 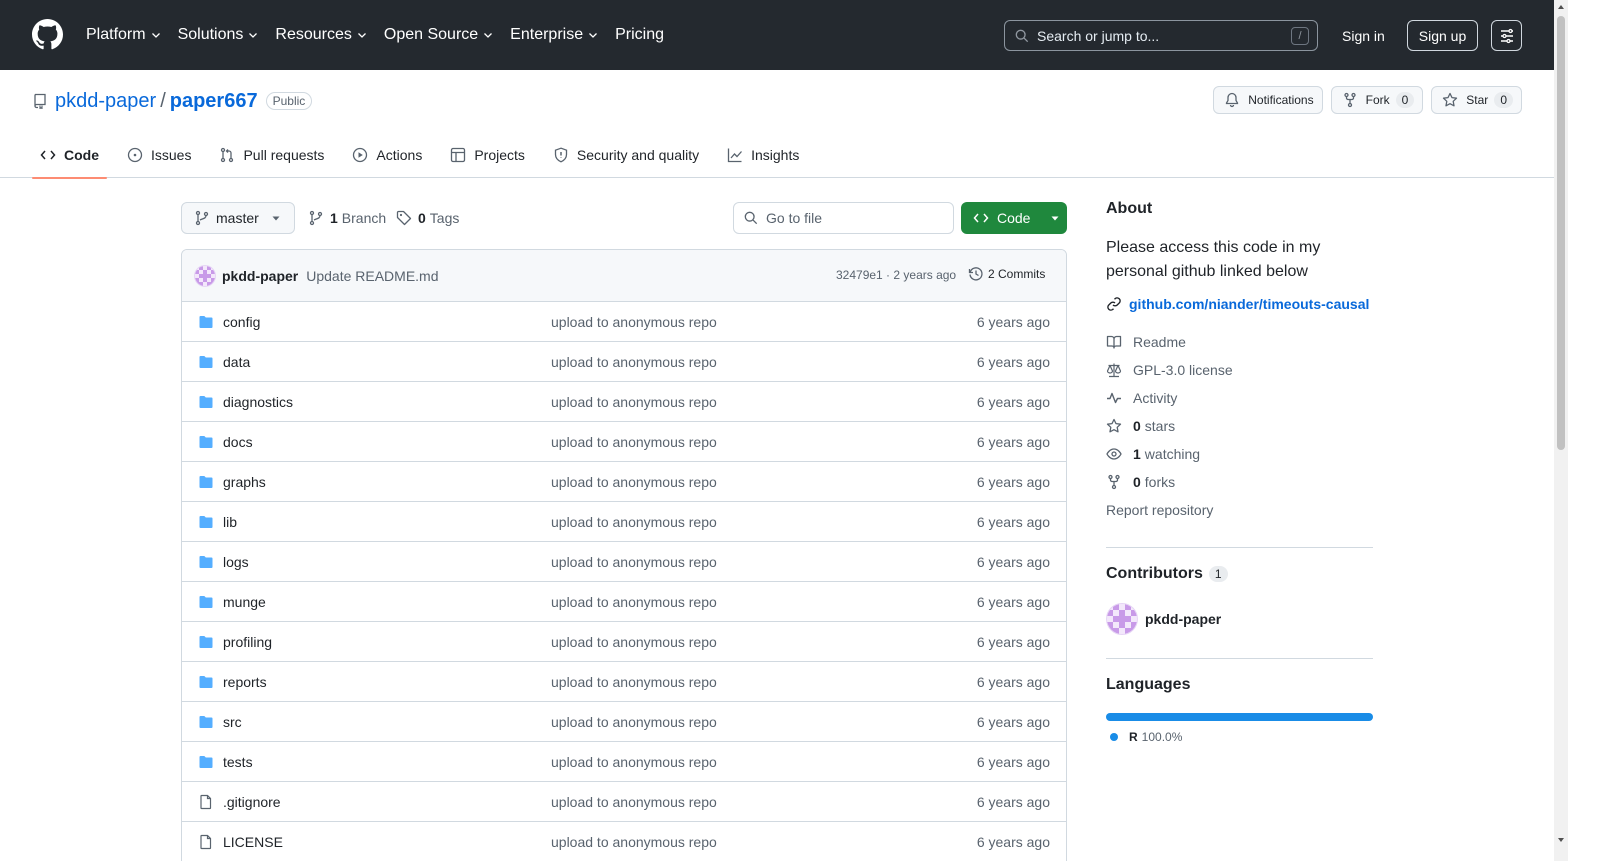 I want to click on file-row: docs upload to anonymous repo 6 years ago, so click(x=624, y=442).